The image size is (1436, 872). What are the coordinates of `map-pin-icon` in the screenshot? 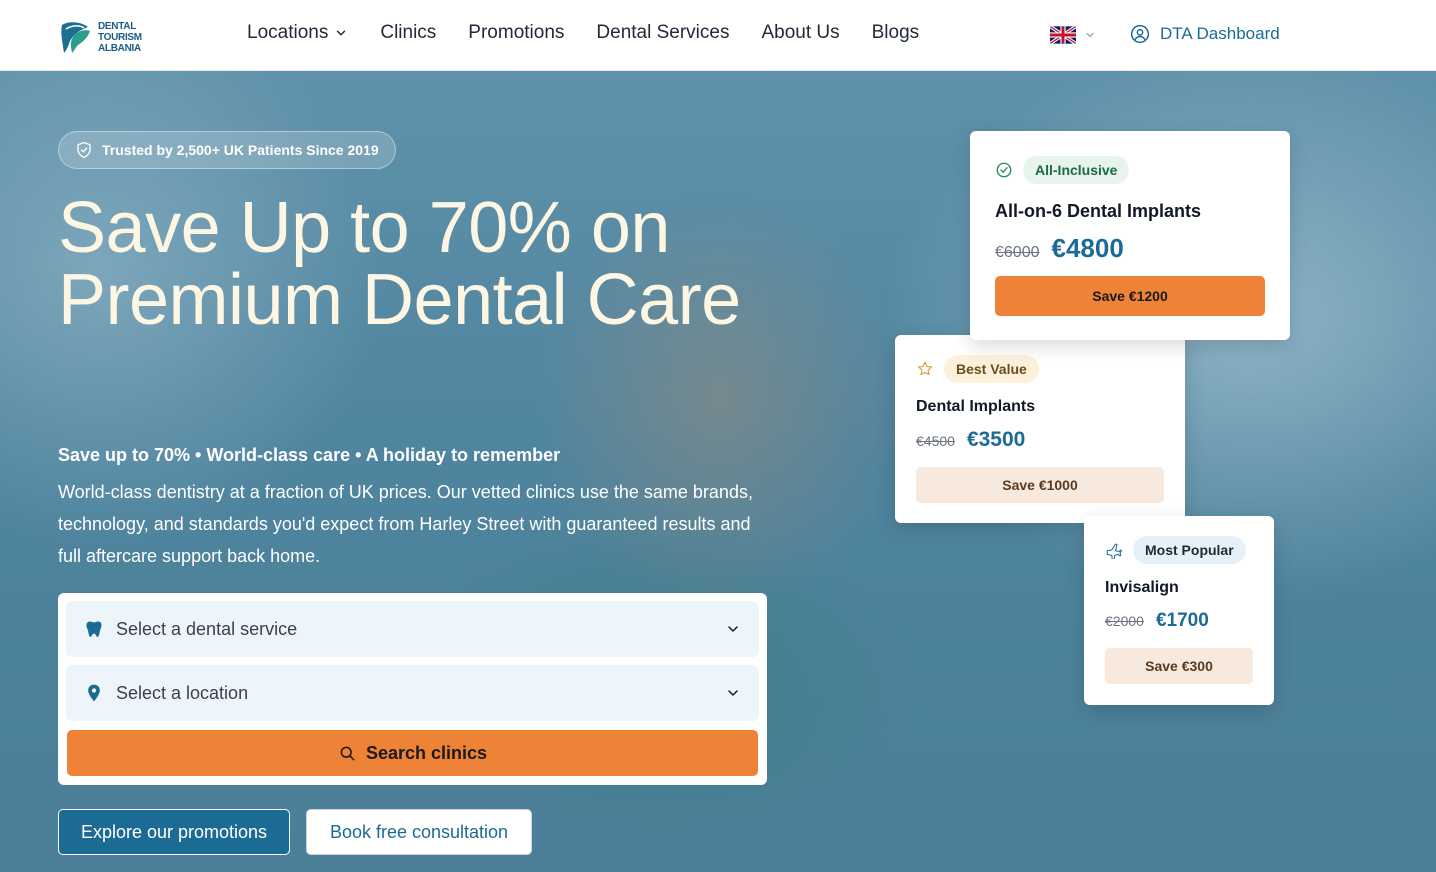 It's located at (94, 693).